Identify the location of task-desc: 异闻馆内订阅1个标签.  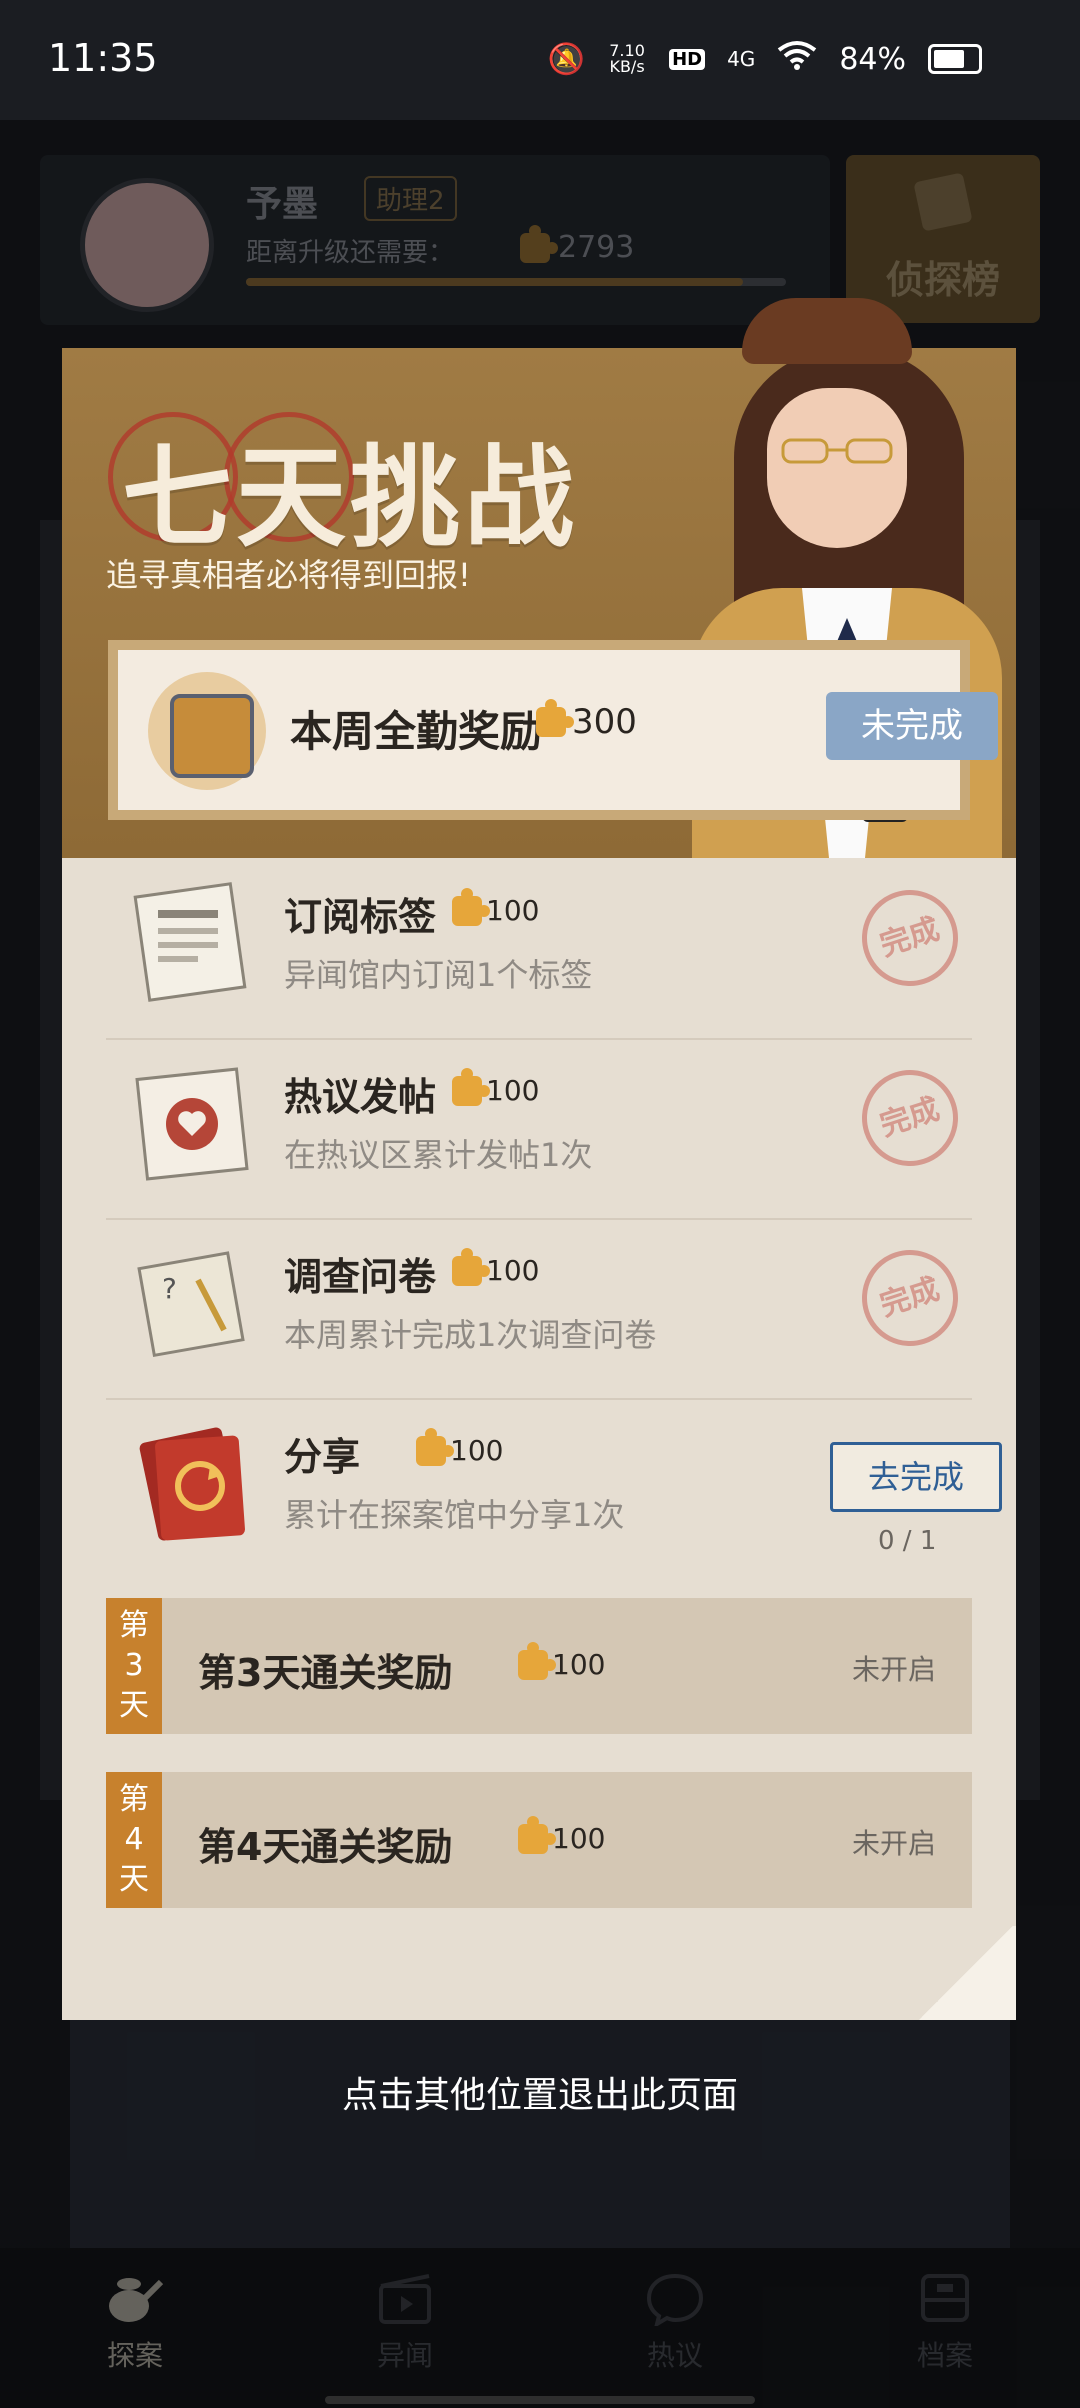
(438, 975).